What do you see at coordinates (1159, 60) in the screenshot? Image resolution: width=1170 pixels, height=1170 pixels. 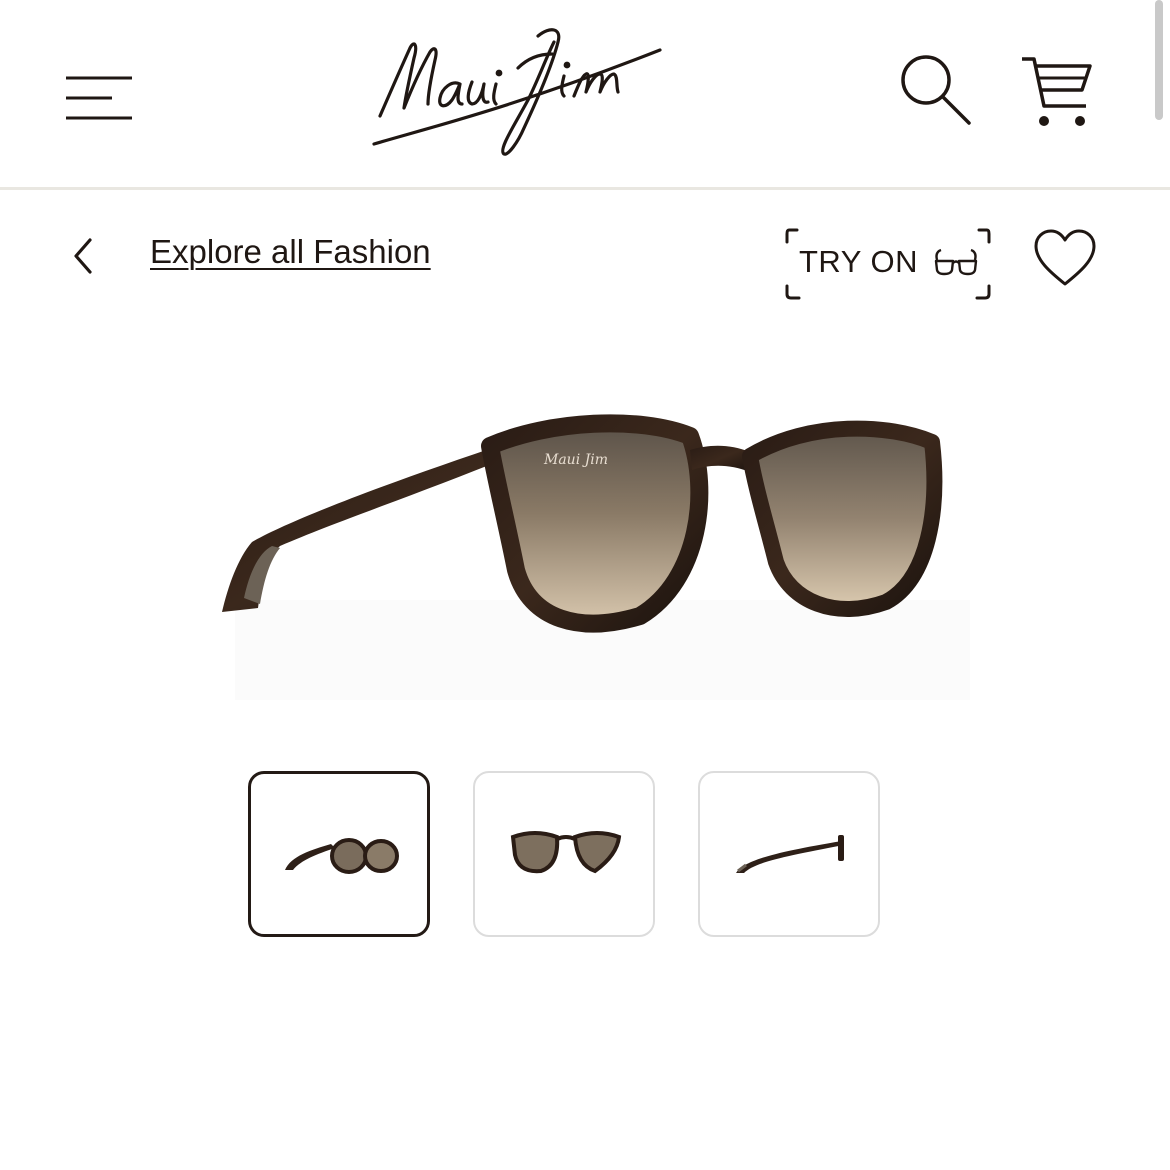 I see `scrollbar` at bounding box center [1159, 60].